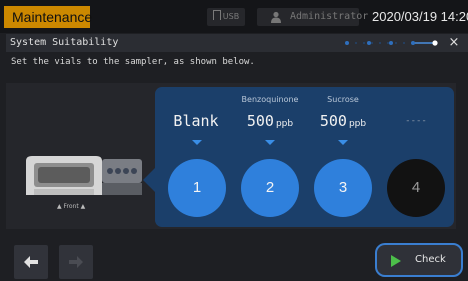 The image size is (468, 281). I want to click on user-name: Administrator, so click(329, 16).